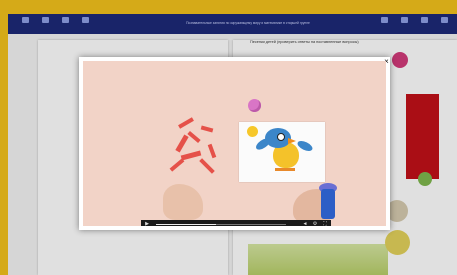 This screenshot has width=457, height=275. What do you see at coordinates (147, 223) in the screenshot?
I see `play-icon: ▶` at bounding box center [147, 223].